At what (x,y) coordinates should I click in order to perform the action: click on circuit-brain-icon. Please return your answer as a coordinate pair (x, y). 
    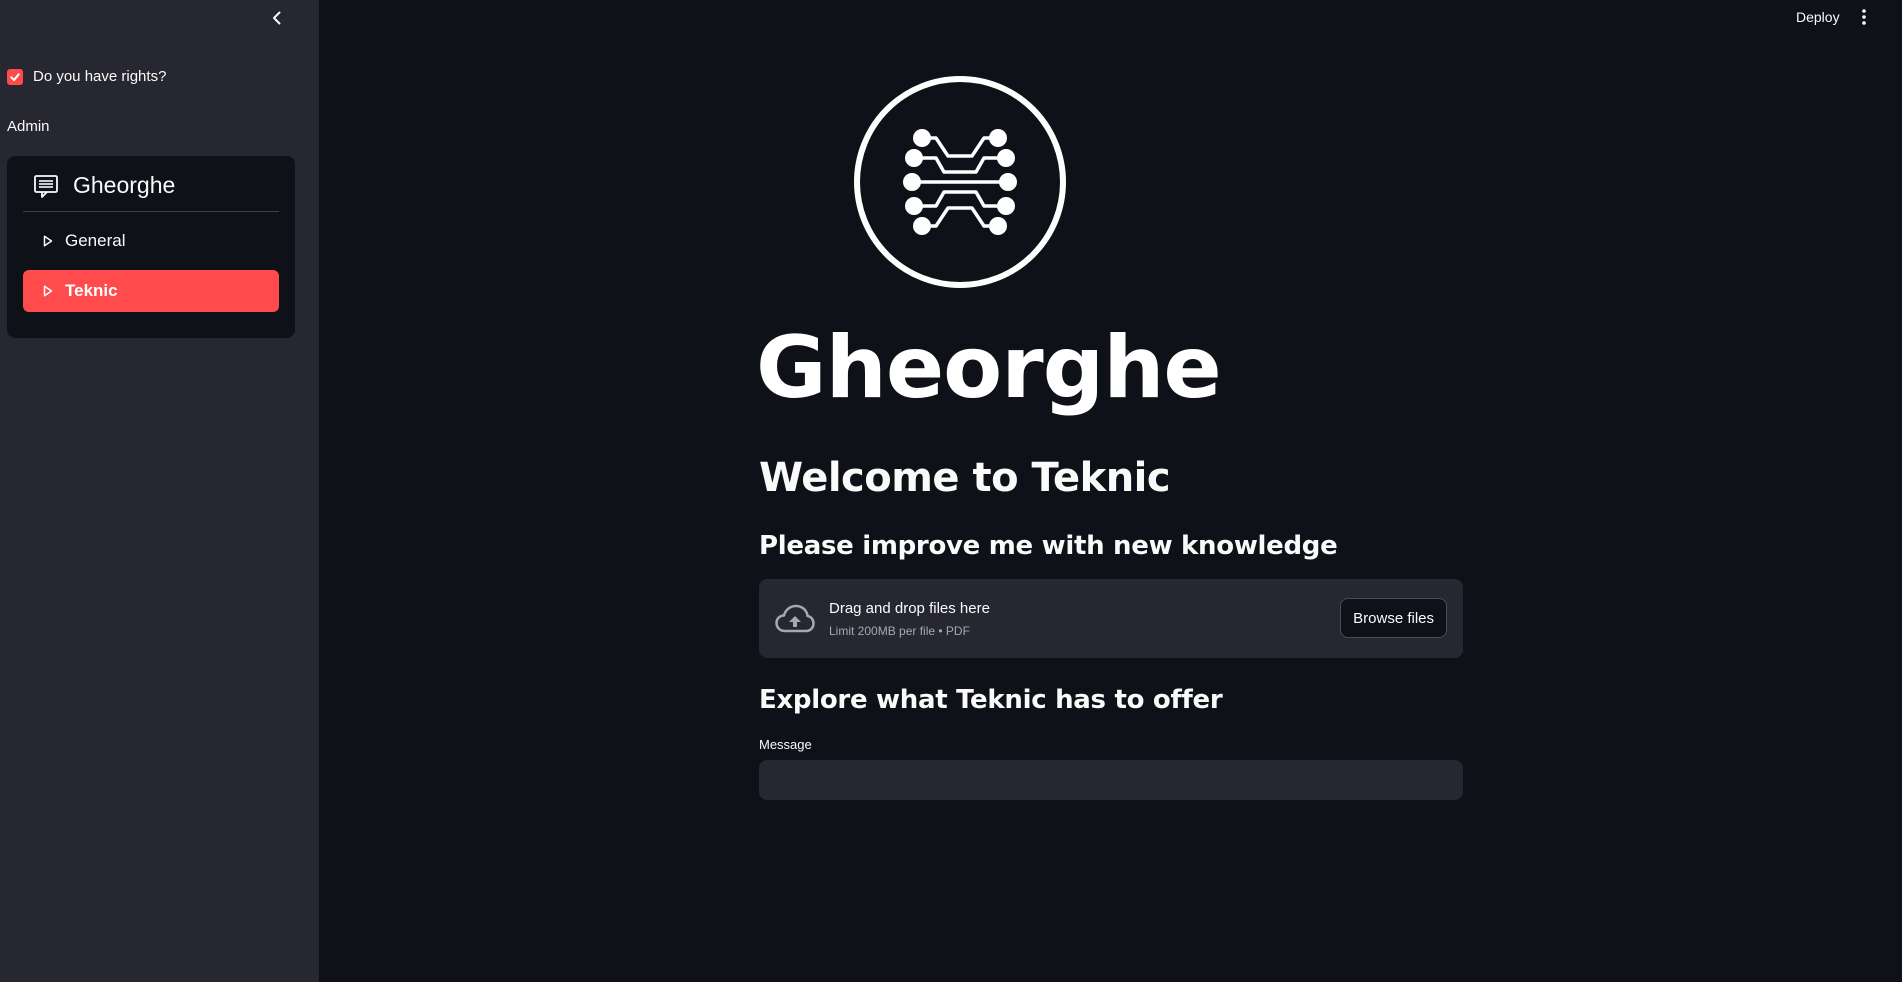
    Looking at the image, I should click on (960, 182).